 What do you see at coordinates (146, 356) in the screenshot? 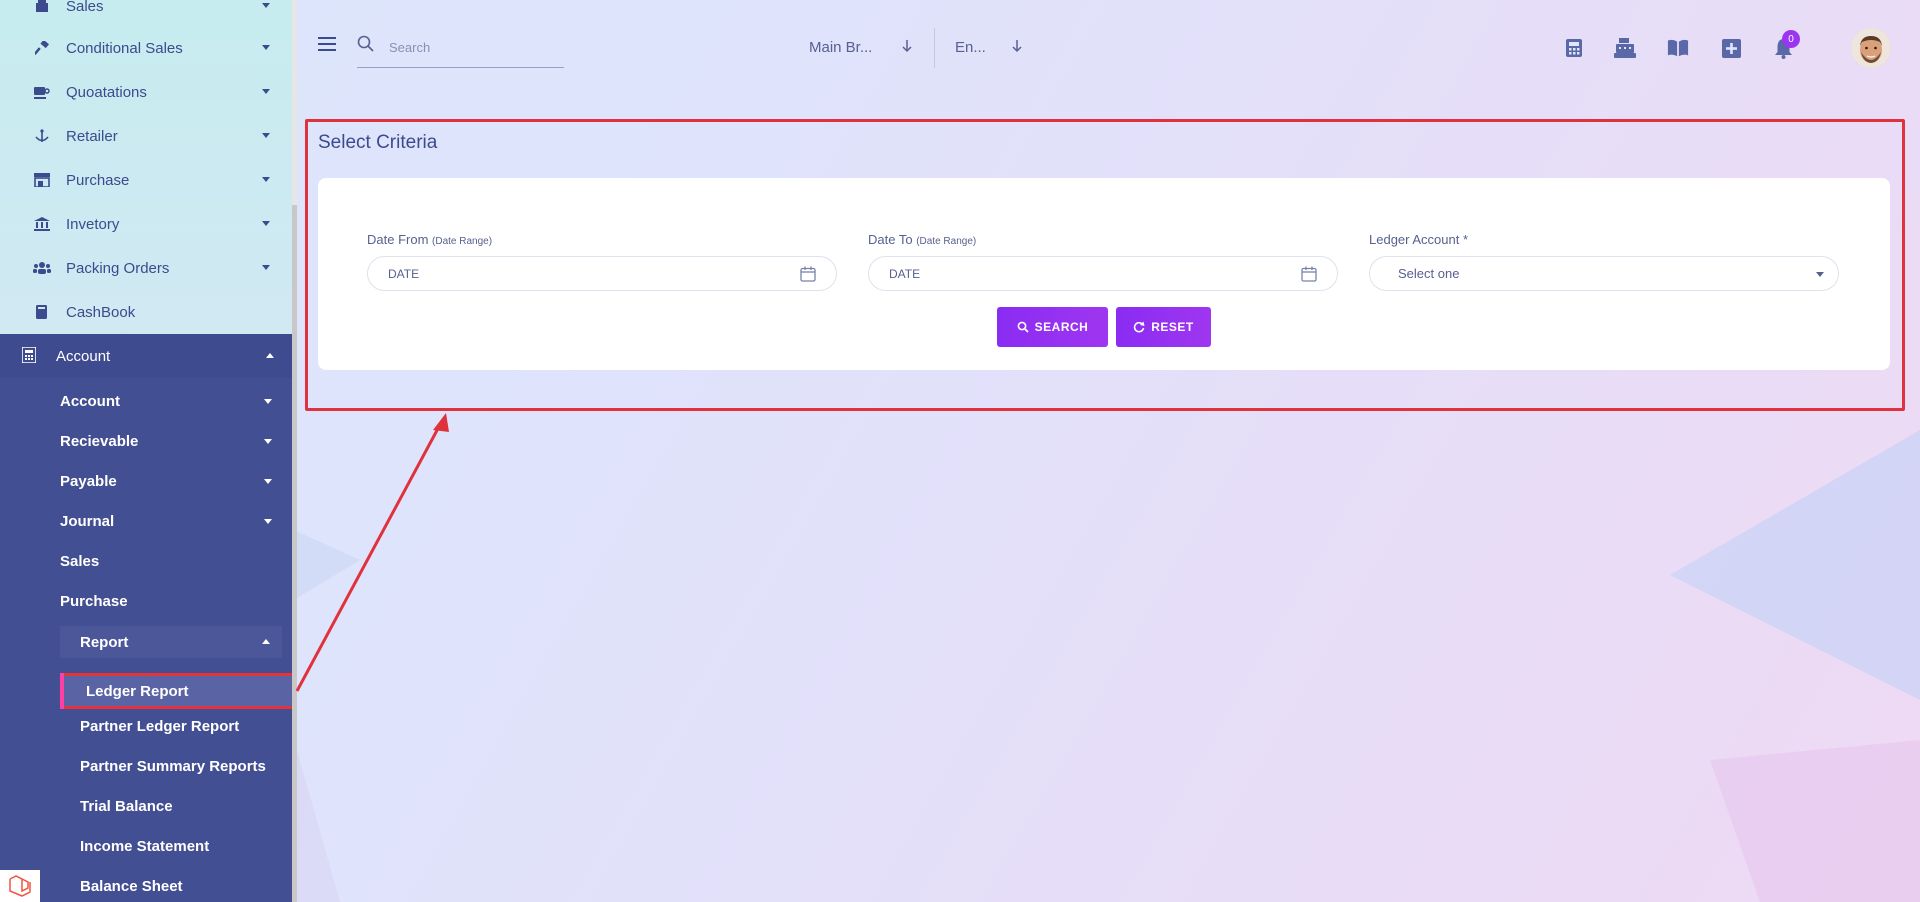
I see `sidebar-item-account: Account` at bounding box center [146, 356].